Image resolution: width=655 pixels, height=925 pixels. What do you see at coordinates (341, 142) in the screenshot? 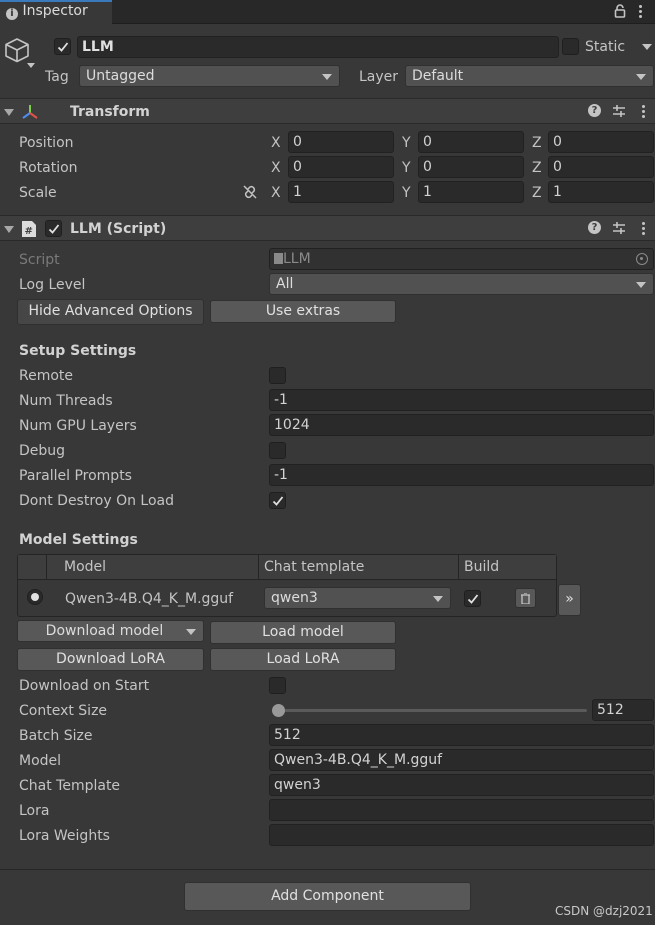
I see `position-x-input: 0` at bounding box center [341, 142].